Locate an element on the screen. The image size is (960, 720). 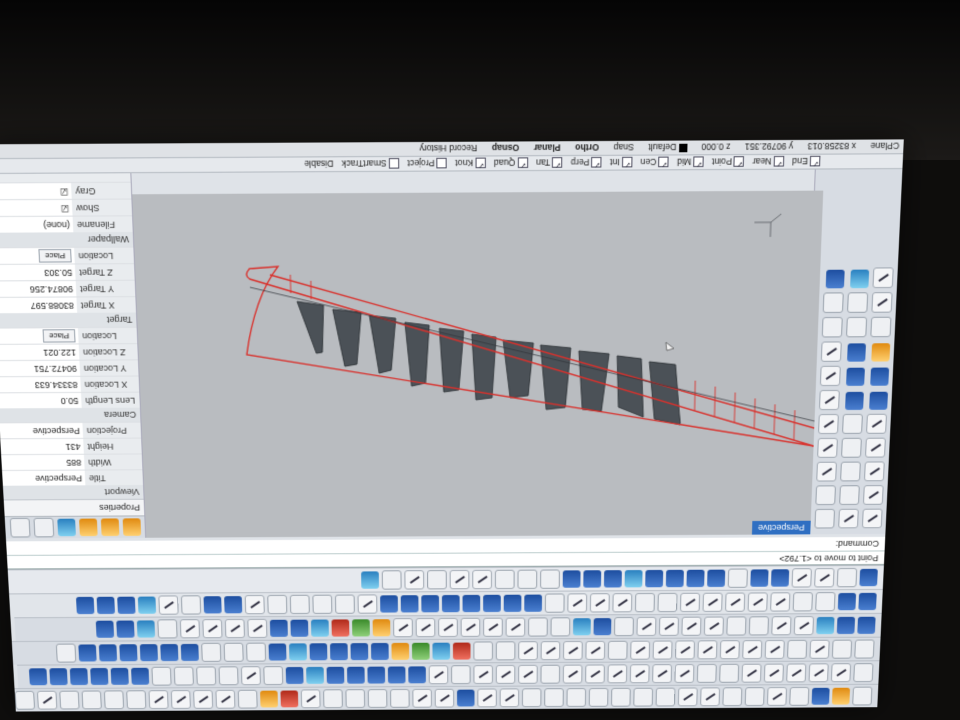
history-icon is located at coordinates (279, 628).